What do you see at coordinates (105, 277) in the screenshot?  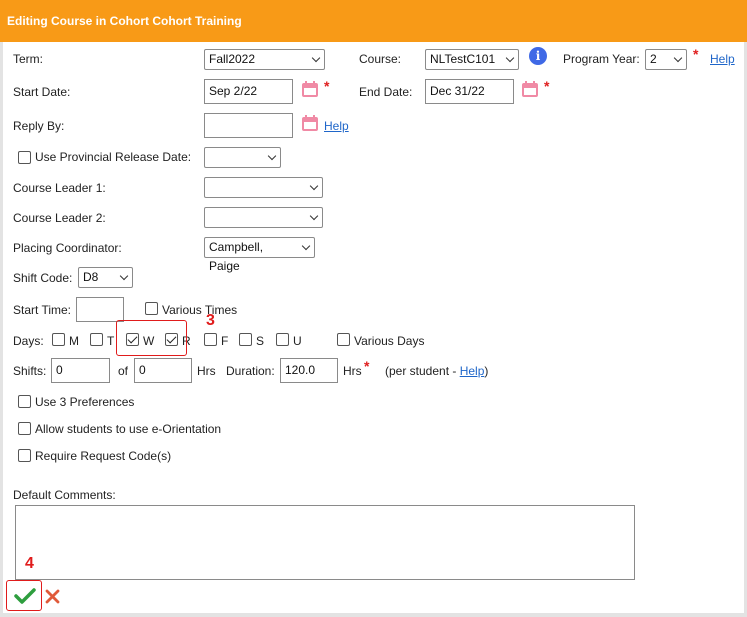 I see `shift-code-select: D8` at bounding box center [105, 277].